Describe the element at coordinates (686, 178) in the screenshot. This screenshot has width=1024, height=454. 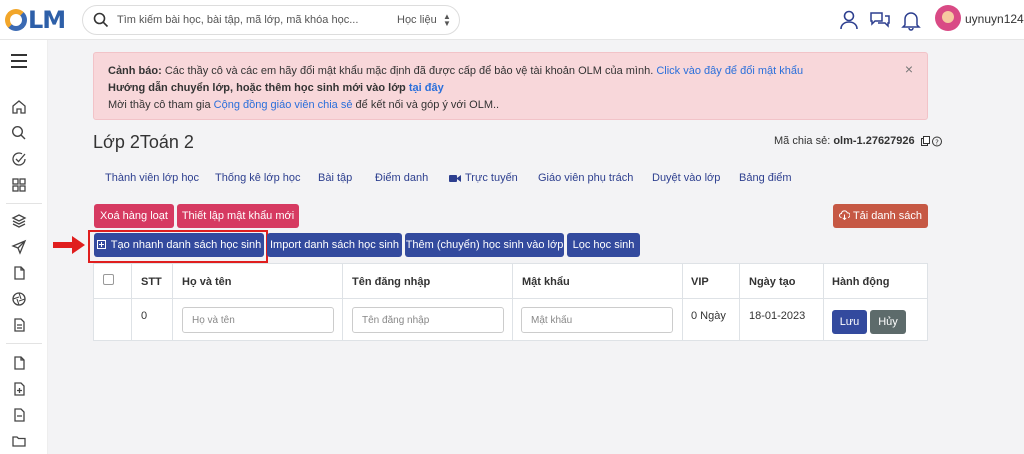
I see `tab-approve: Duyệt vào lớp` at that location.